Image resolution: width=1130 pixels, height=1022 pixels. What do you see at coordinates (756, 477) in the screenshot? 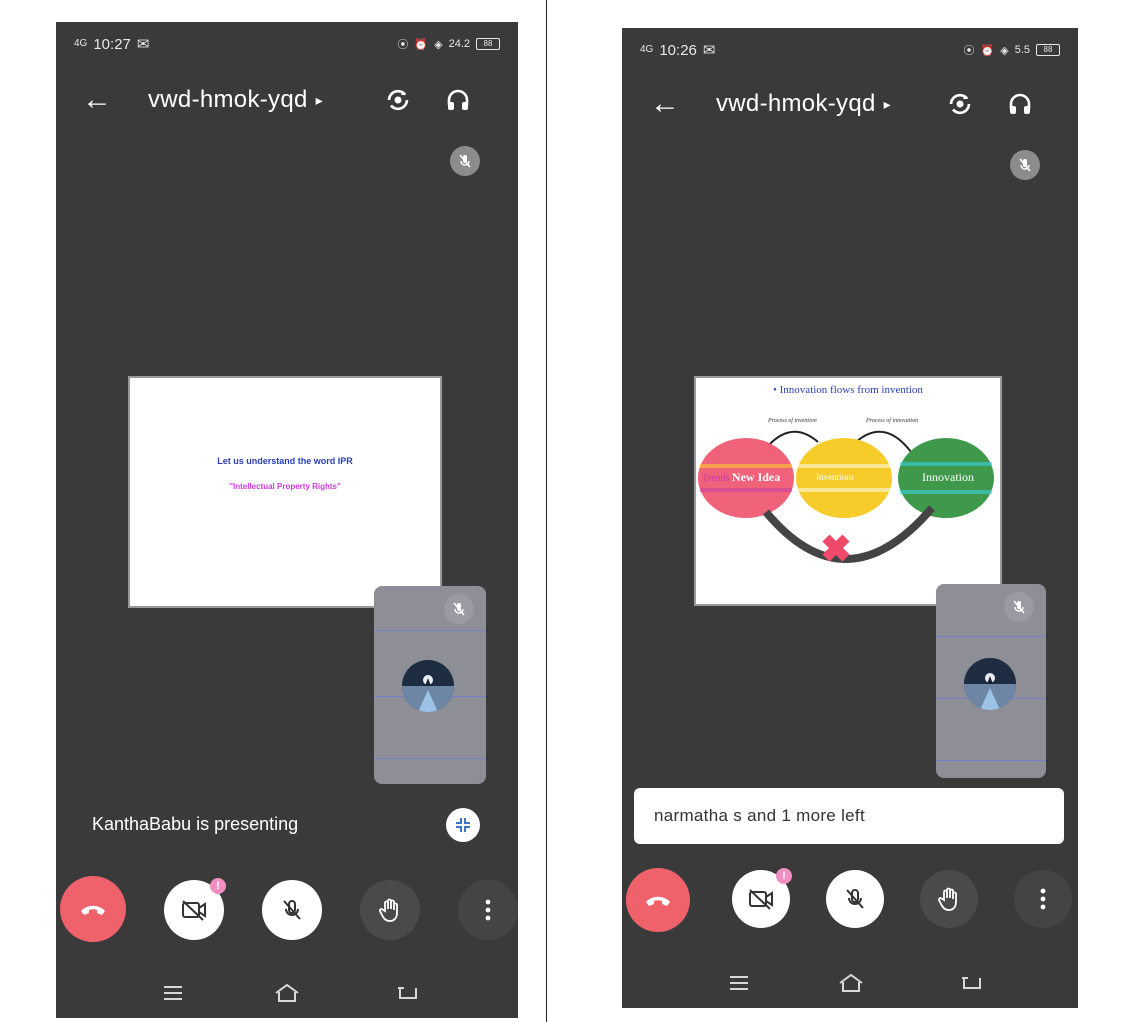
I see `circle1-b: New Idea` at bounding box center [756, 477].